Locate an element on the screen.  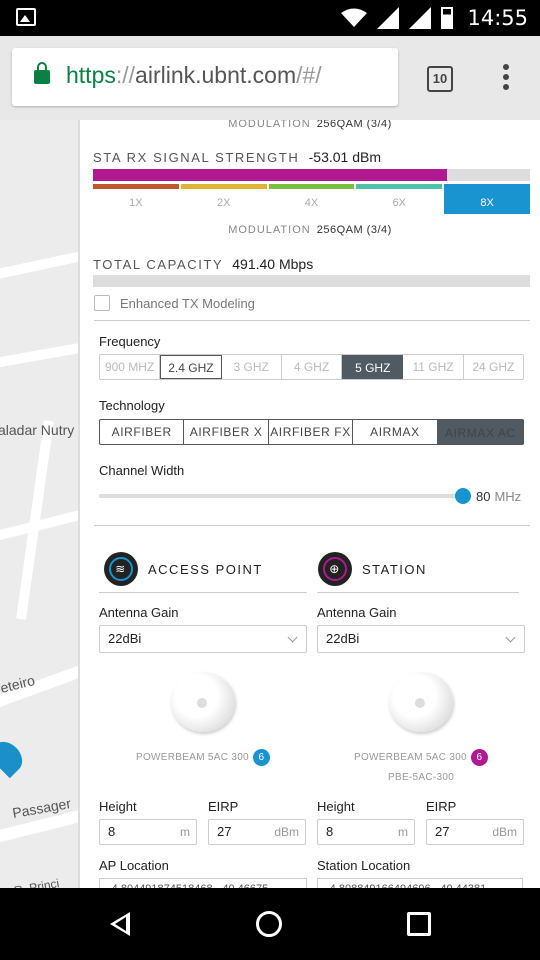
ap-antenna-gain-label: Antenna Gain is located at coordinates (139, 612).